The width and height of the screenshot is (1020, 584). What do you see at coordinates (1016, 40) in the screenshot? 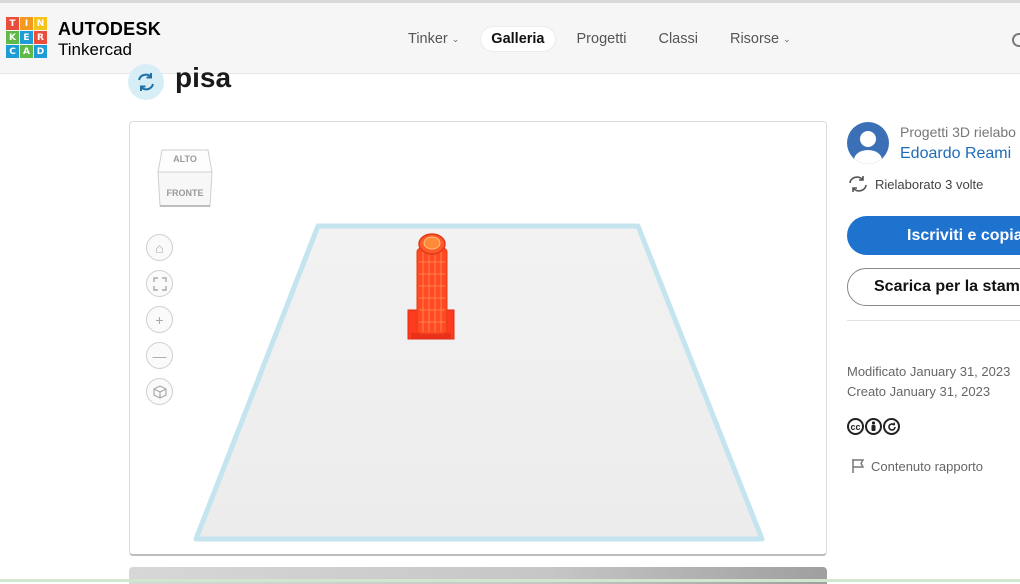
I see `user-menu-icon` at bounding box center [1016, 40].